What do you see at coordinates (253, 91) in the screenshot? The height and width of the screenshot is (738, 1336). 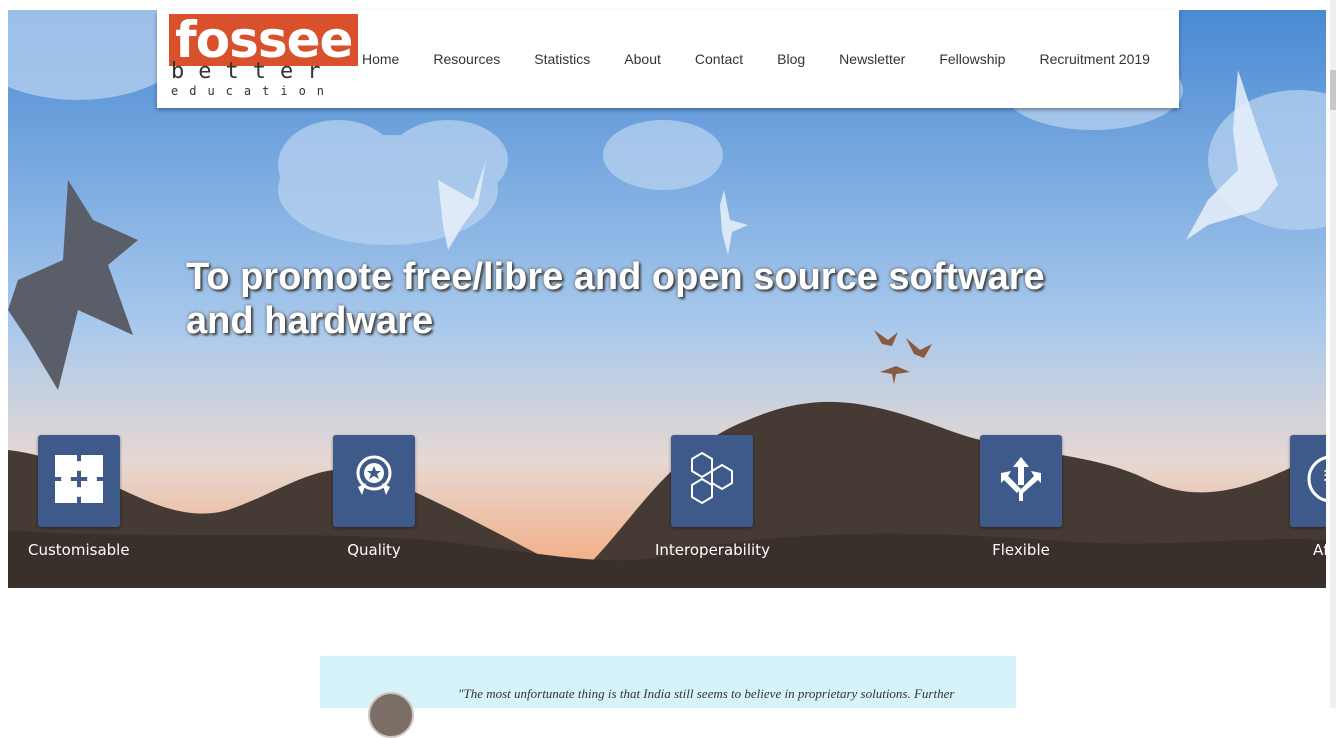 I see `logo-tagline-education: education` at bounding box center [253, 91].